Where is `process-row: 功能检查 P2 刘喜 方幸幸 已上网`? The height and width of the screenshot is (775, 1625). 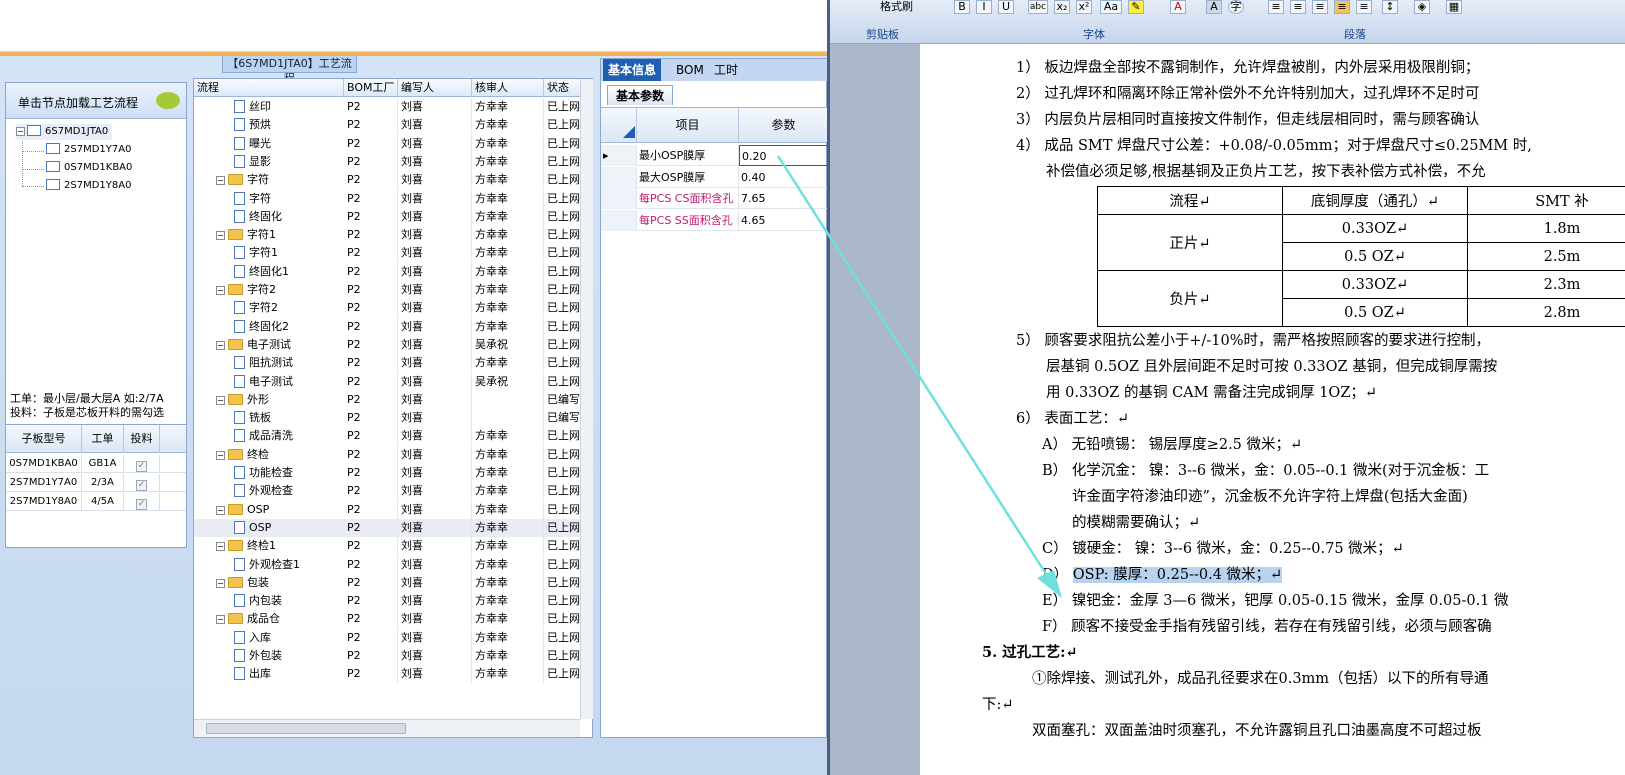 process-row: 功能检查 P2 刘喜 方幸幸 已上网 is located at coordinates (388, 473).